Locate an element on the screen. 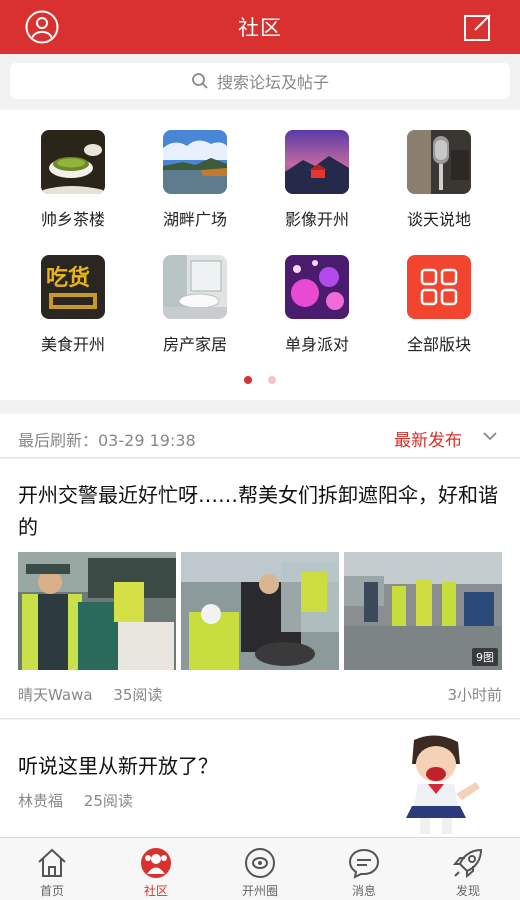  tab-discover: 发现 is located at coordinates (468, 869).